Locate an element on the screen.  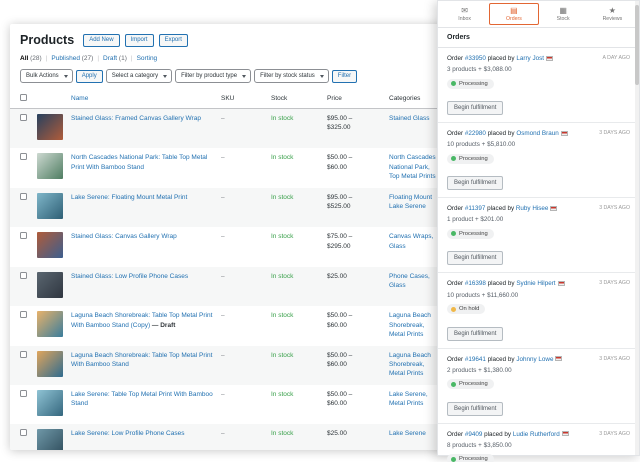
product-name-link: Stained Glass: Canvas Gallery Wrap is located at coordinates (124, 236).